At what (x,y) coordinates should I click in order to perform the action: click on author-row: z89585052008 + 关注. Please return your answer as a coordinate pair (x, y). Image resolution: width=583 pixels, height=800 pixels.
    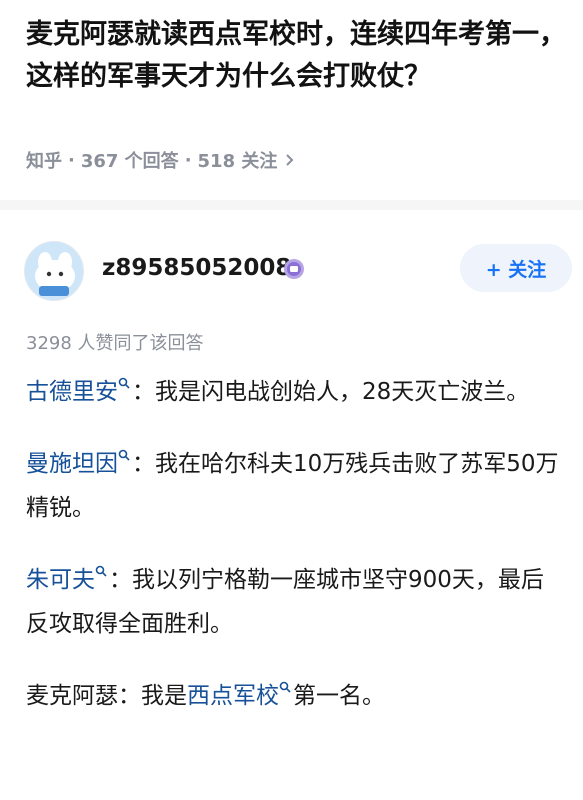
    Looking at the image, I should click on (298, 269).